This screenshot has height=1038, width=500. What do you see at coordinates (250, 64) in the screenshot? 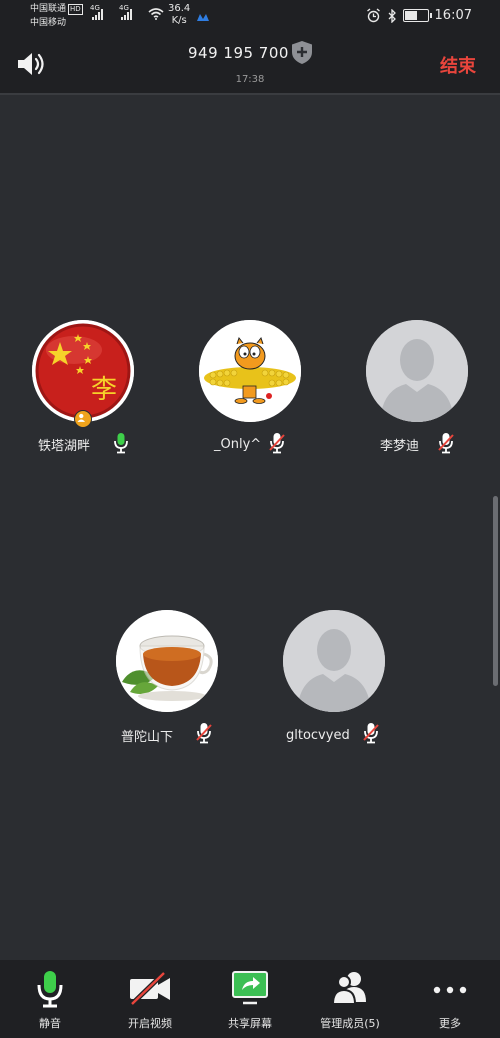
I see `meeting-header: 949 195 700 17:38 结束` at bounding box center [250, 64].